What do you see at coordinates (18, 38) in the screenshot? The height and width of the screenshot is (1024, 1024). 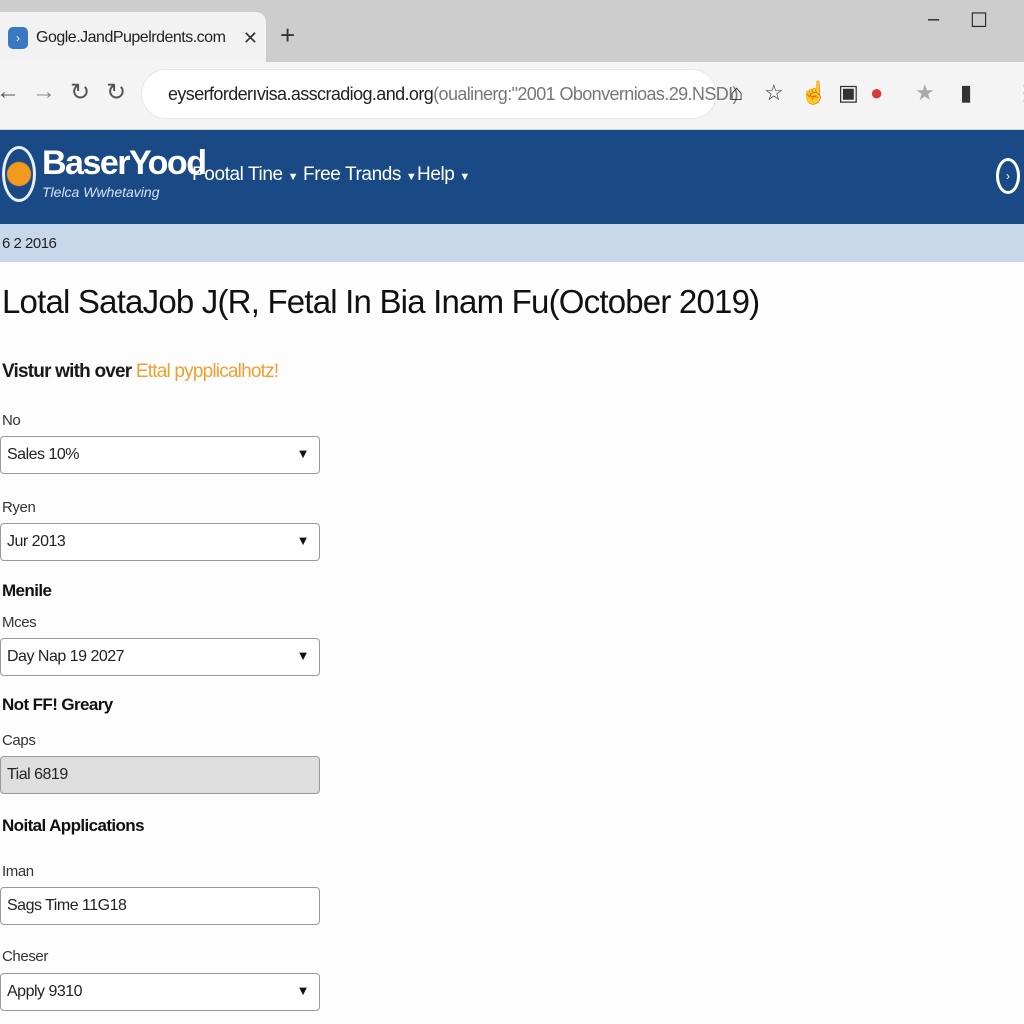 I see `site-favicon-icon: ›` at bounding box center [18, 38].